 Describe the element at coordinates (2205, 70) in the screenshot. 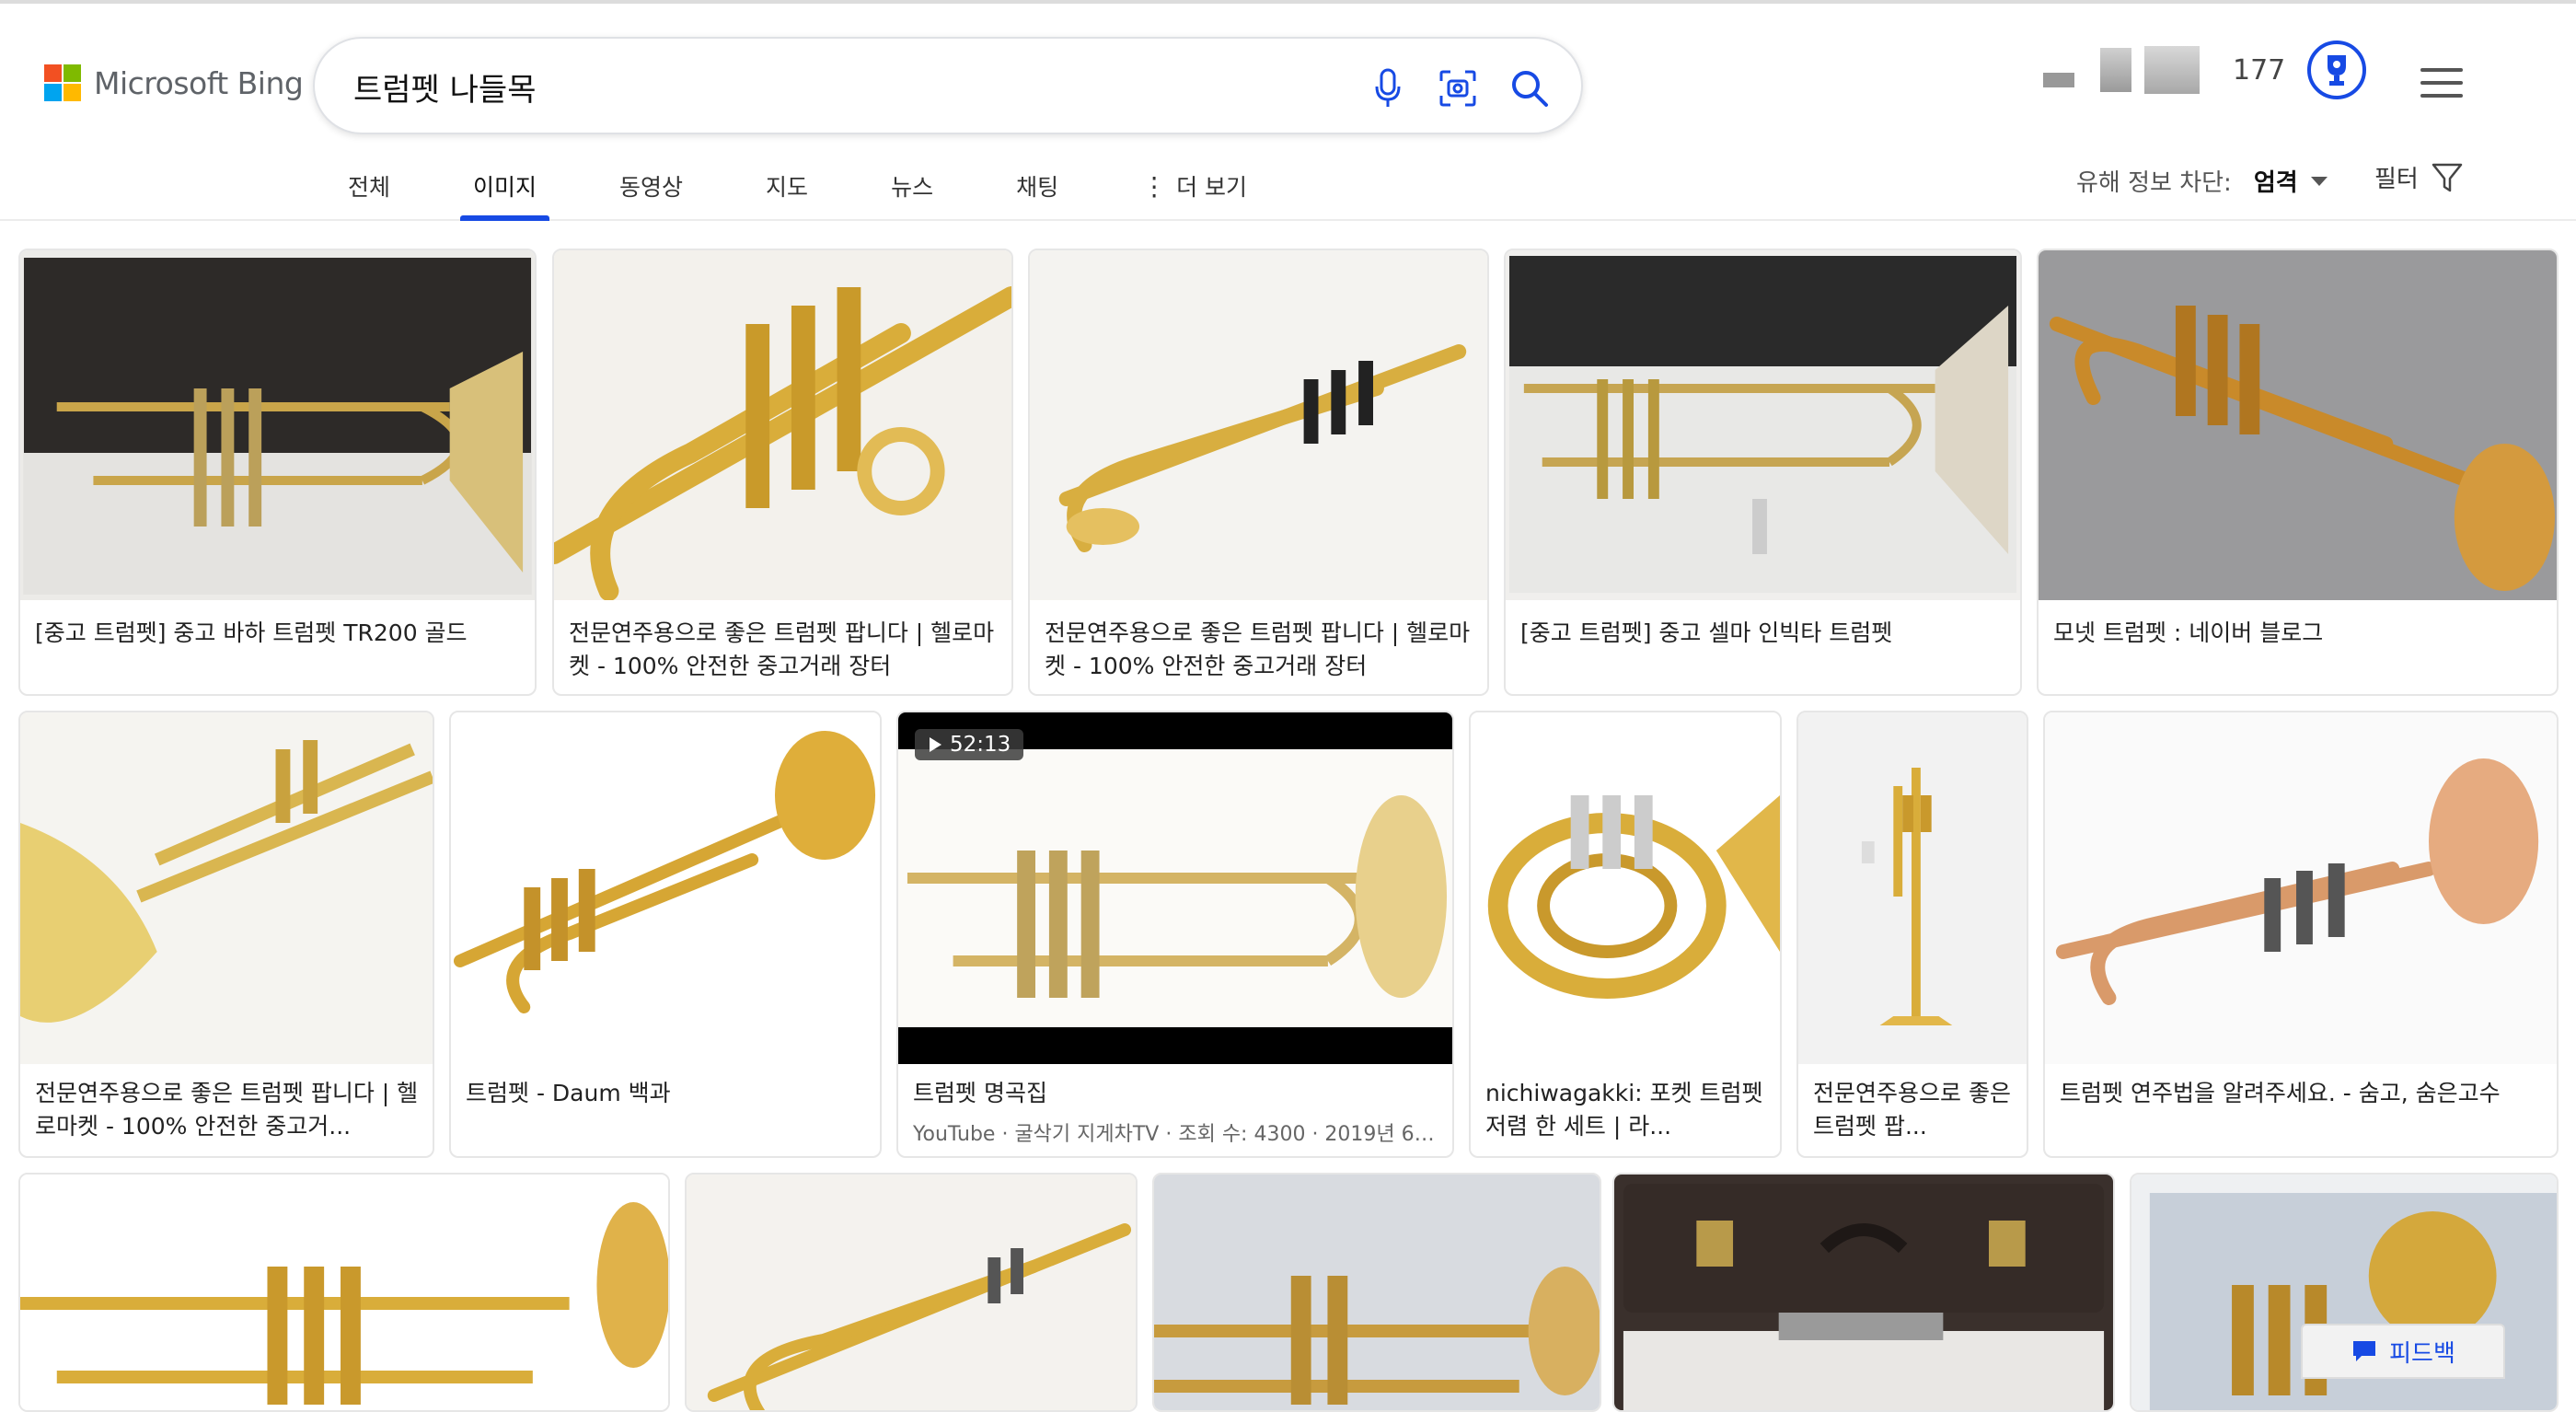

I see `account-area: 177` at that location.